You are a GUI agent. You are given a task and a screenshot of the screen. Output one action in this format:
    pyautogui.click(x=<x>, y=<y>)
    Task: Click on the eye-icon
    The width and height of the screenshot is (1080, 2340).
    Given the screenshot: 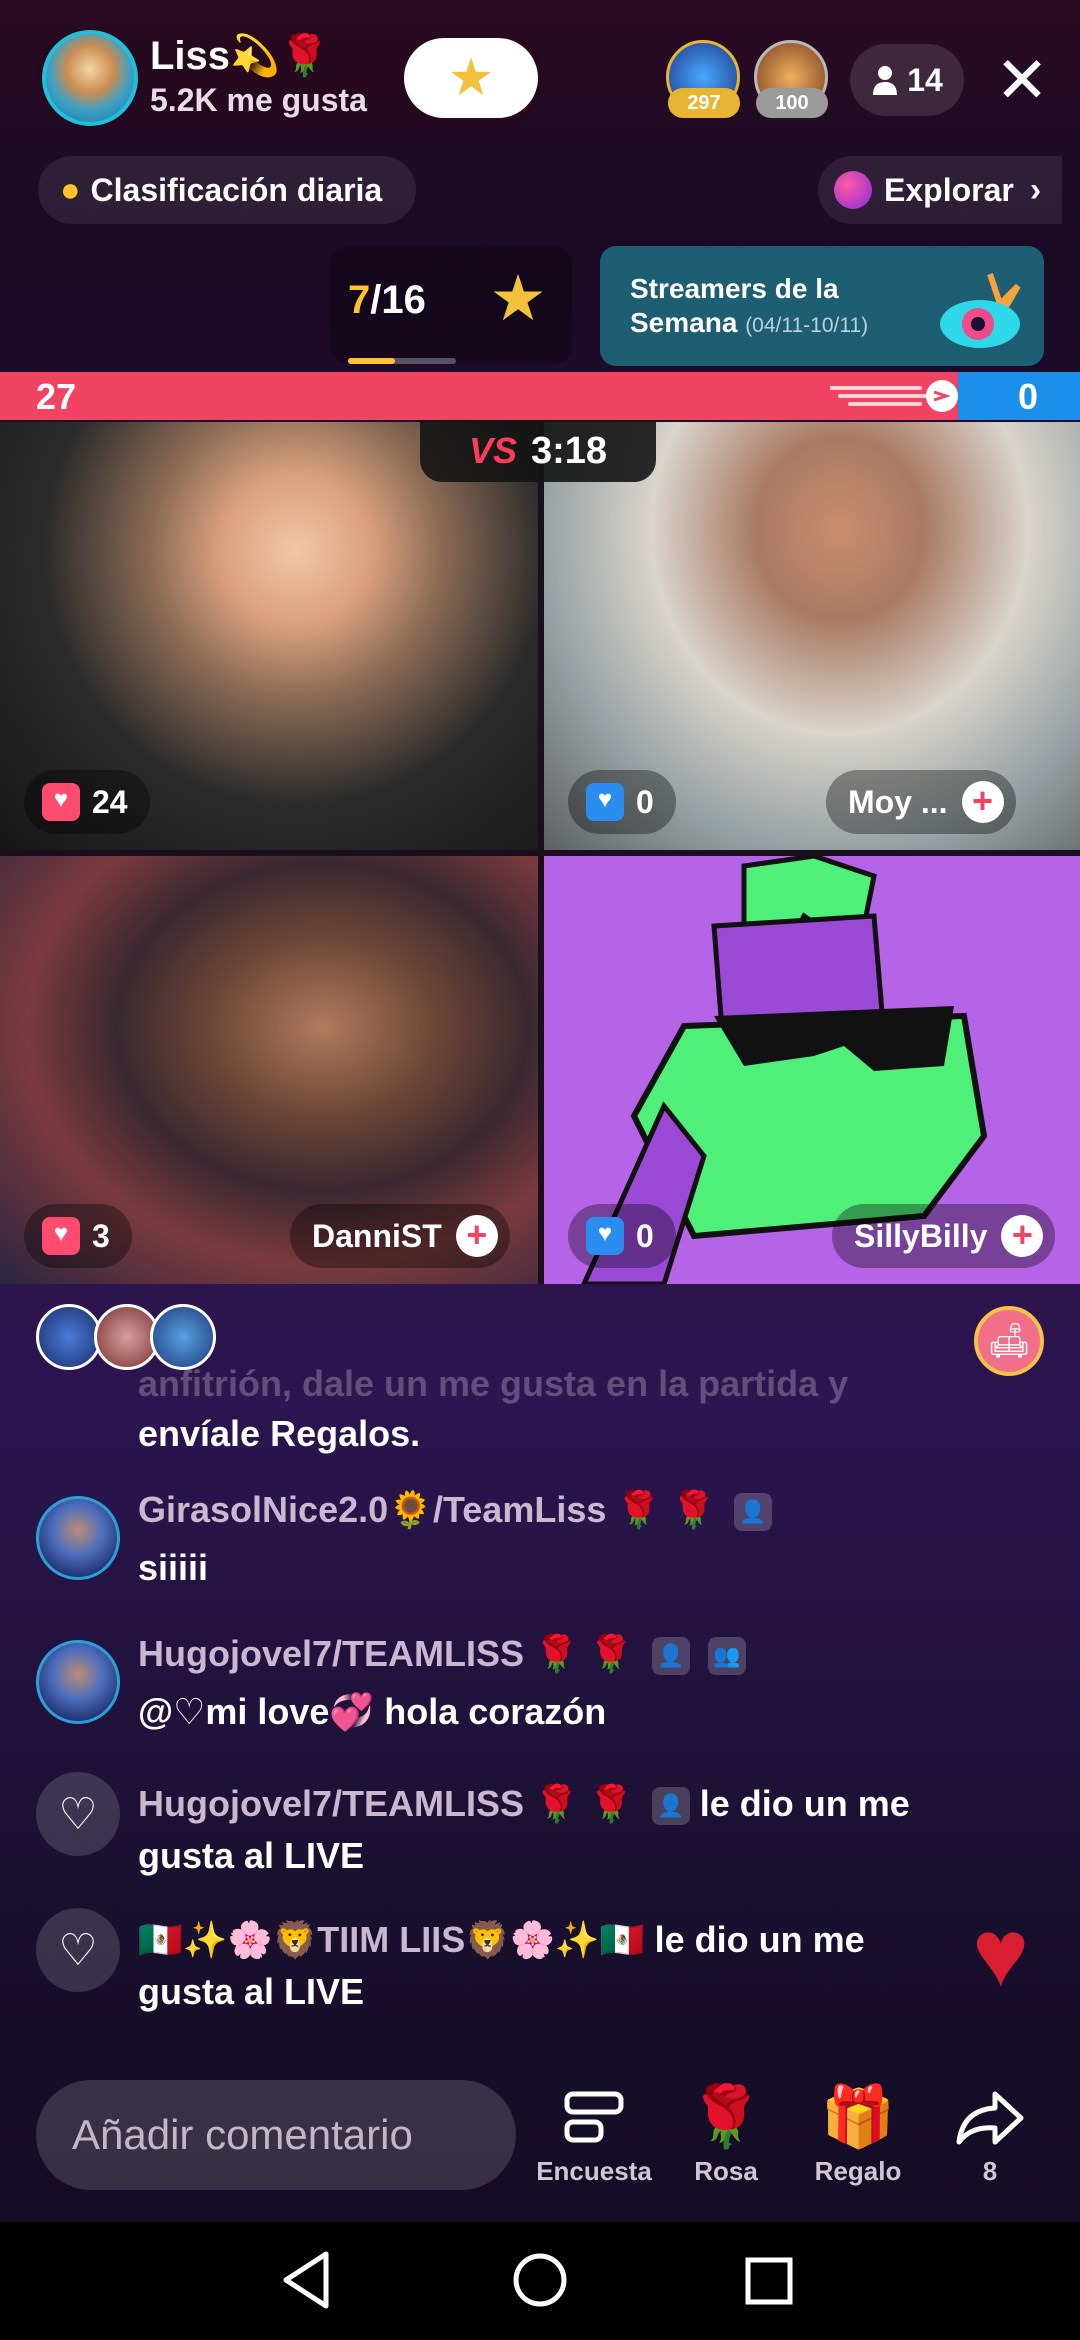 What is the action you would take?
    pyautogui.click(x=980, y=310)
    